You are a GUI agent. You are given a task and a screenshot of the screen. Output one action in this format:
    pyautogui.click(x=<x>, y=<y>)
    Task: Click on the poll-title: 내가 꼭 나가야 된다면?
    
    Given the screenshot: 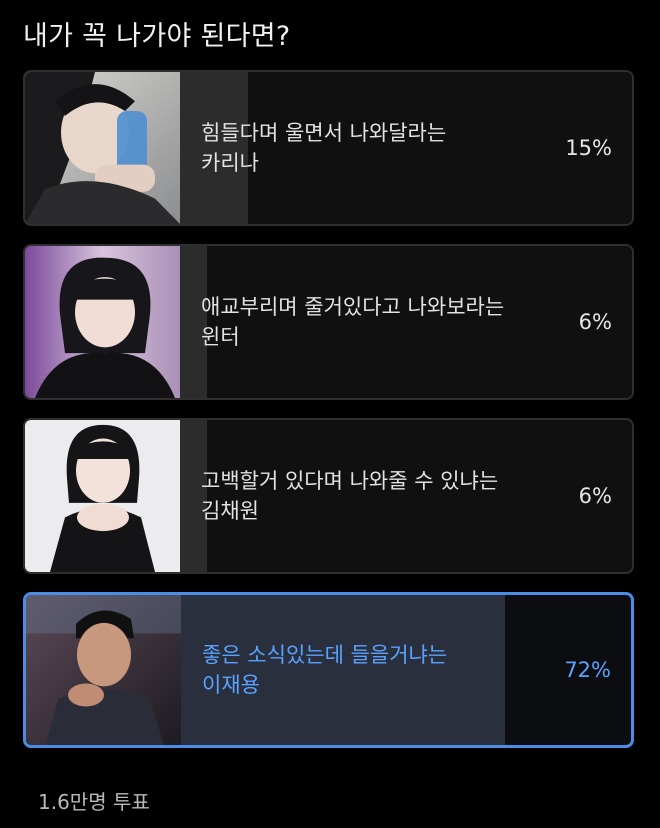 What is the action you would take?
    pyautogui.click(x=157, y=36)
    